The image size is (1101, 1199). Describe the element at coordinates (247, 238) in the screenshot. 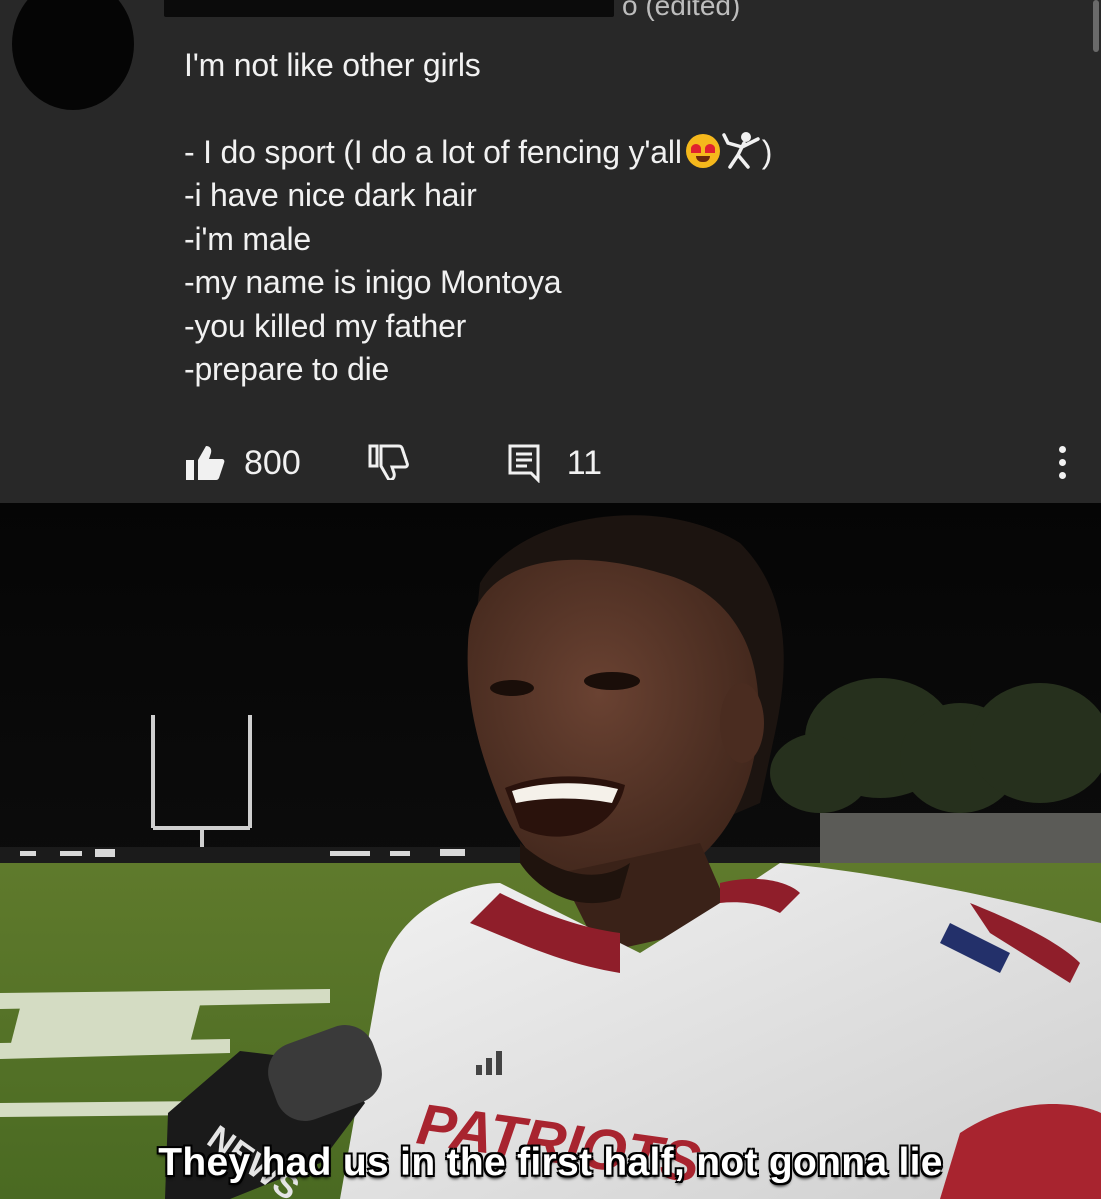

I see `comment-line: -i'm male` at that location.